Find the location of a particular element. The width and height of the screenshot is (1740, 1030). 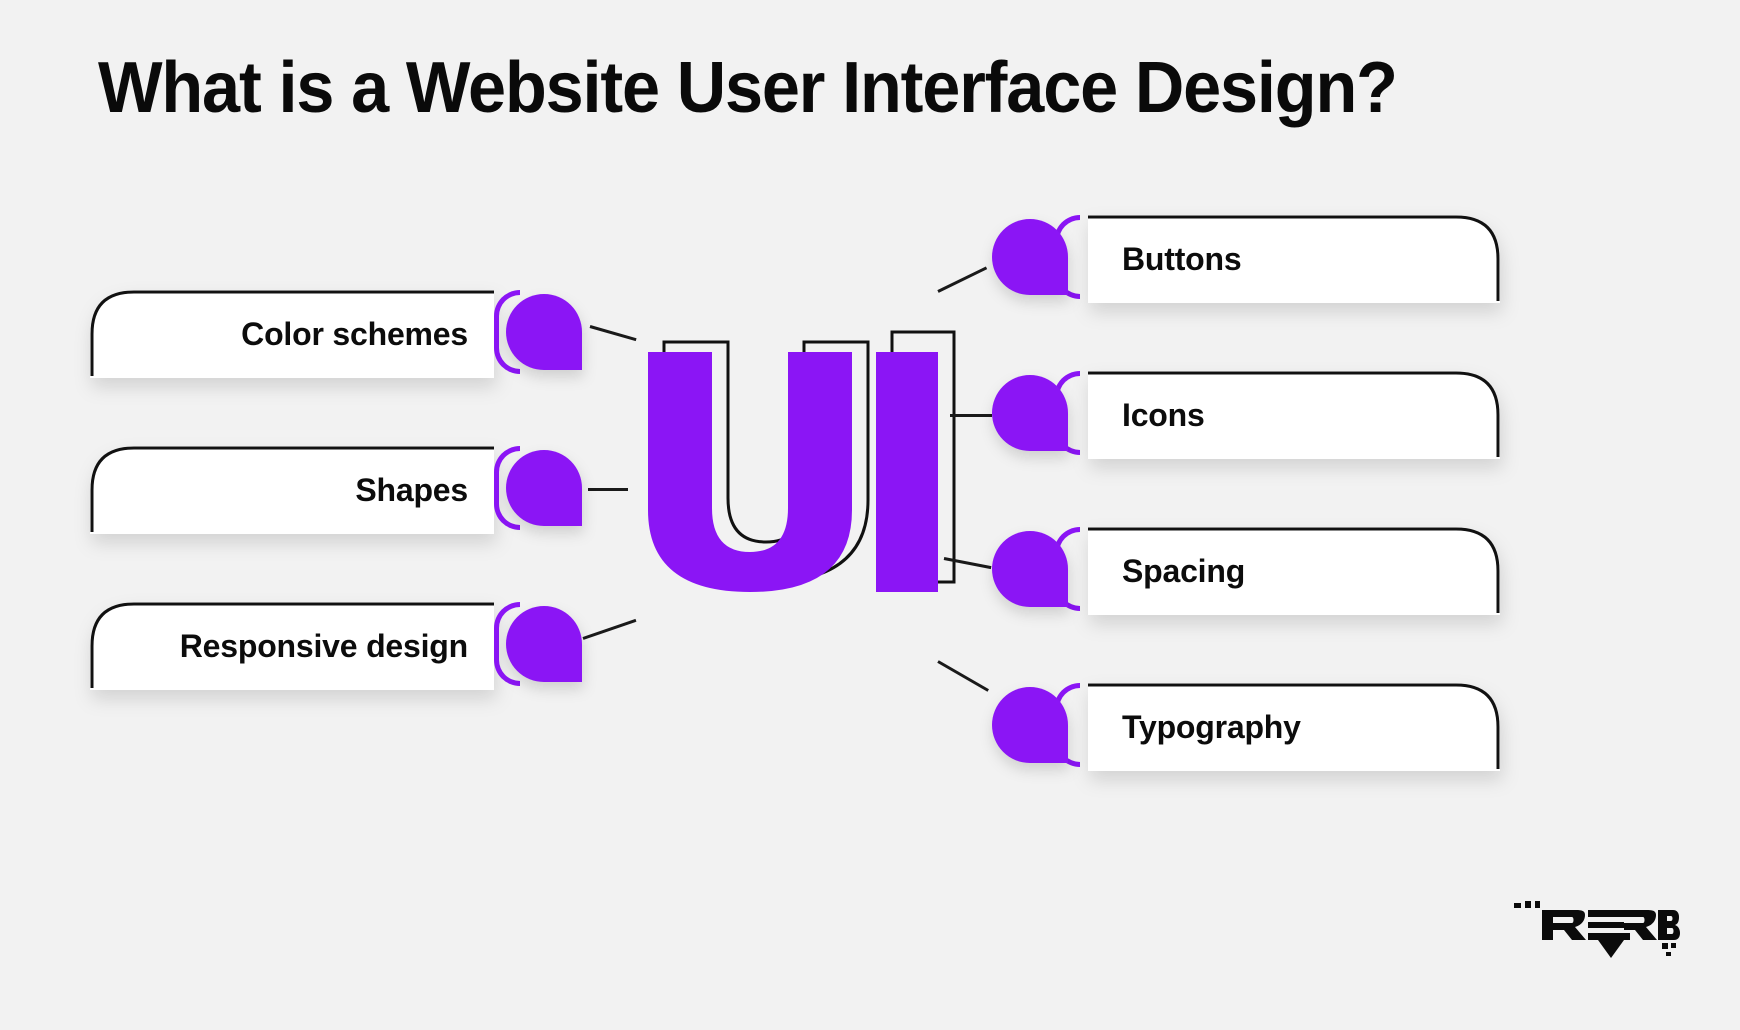

connector-typography is located at coordinates (963, 676).